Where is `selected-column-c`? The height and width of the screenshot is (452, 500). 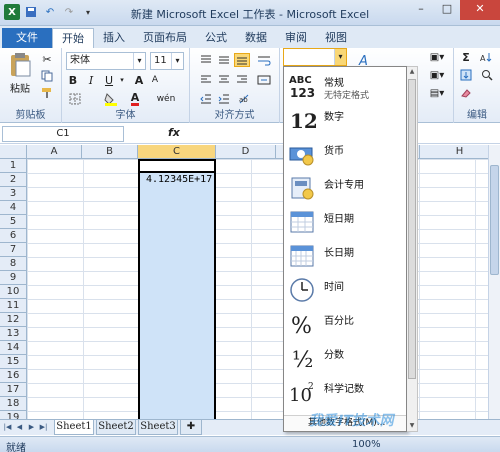 selected-column-c is located at coordinates (177, 289).